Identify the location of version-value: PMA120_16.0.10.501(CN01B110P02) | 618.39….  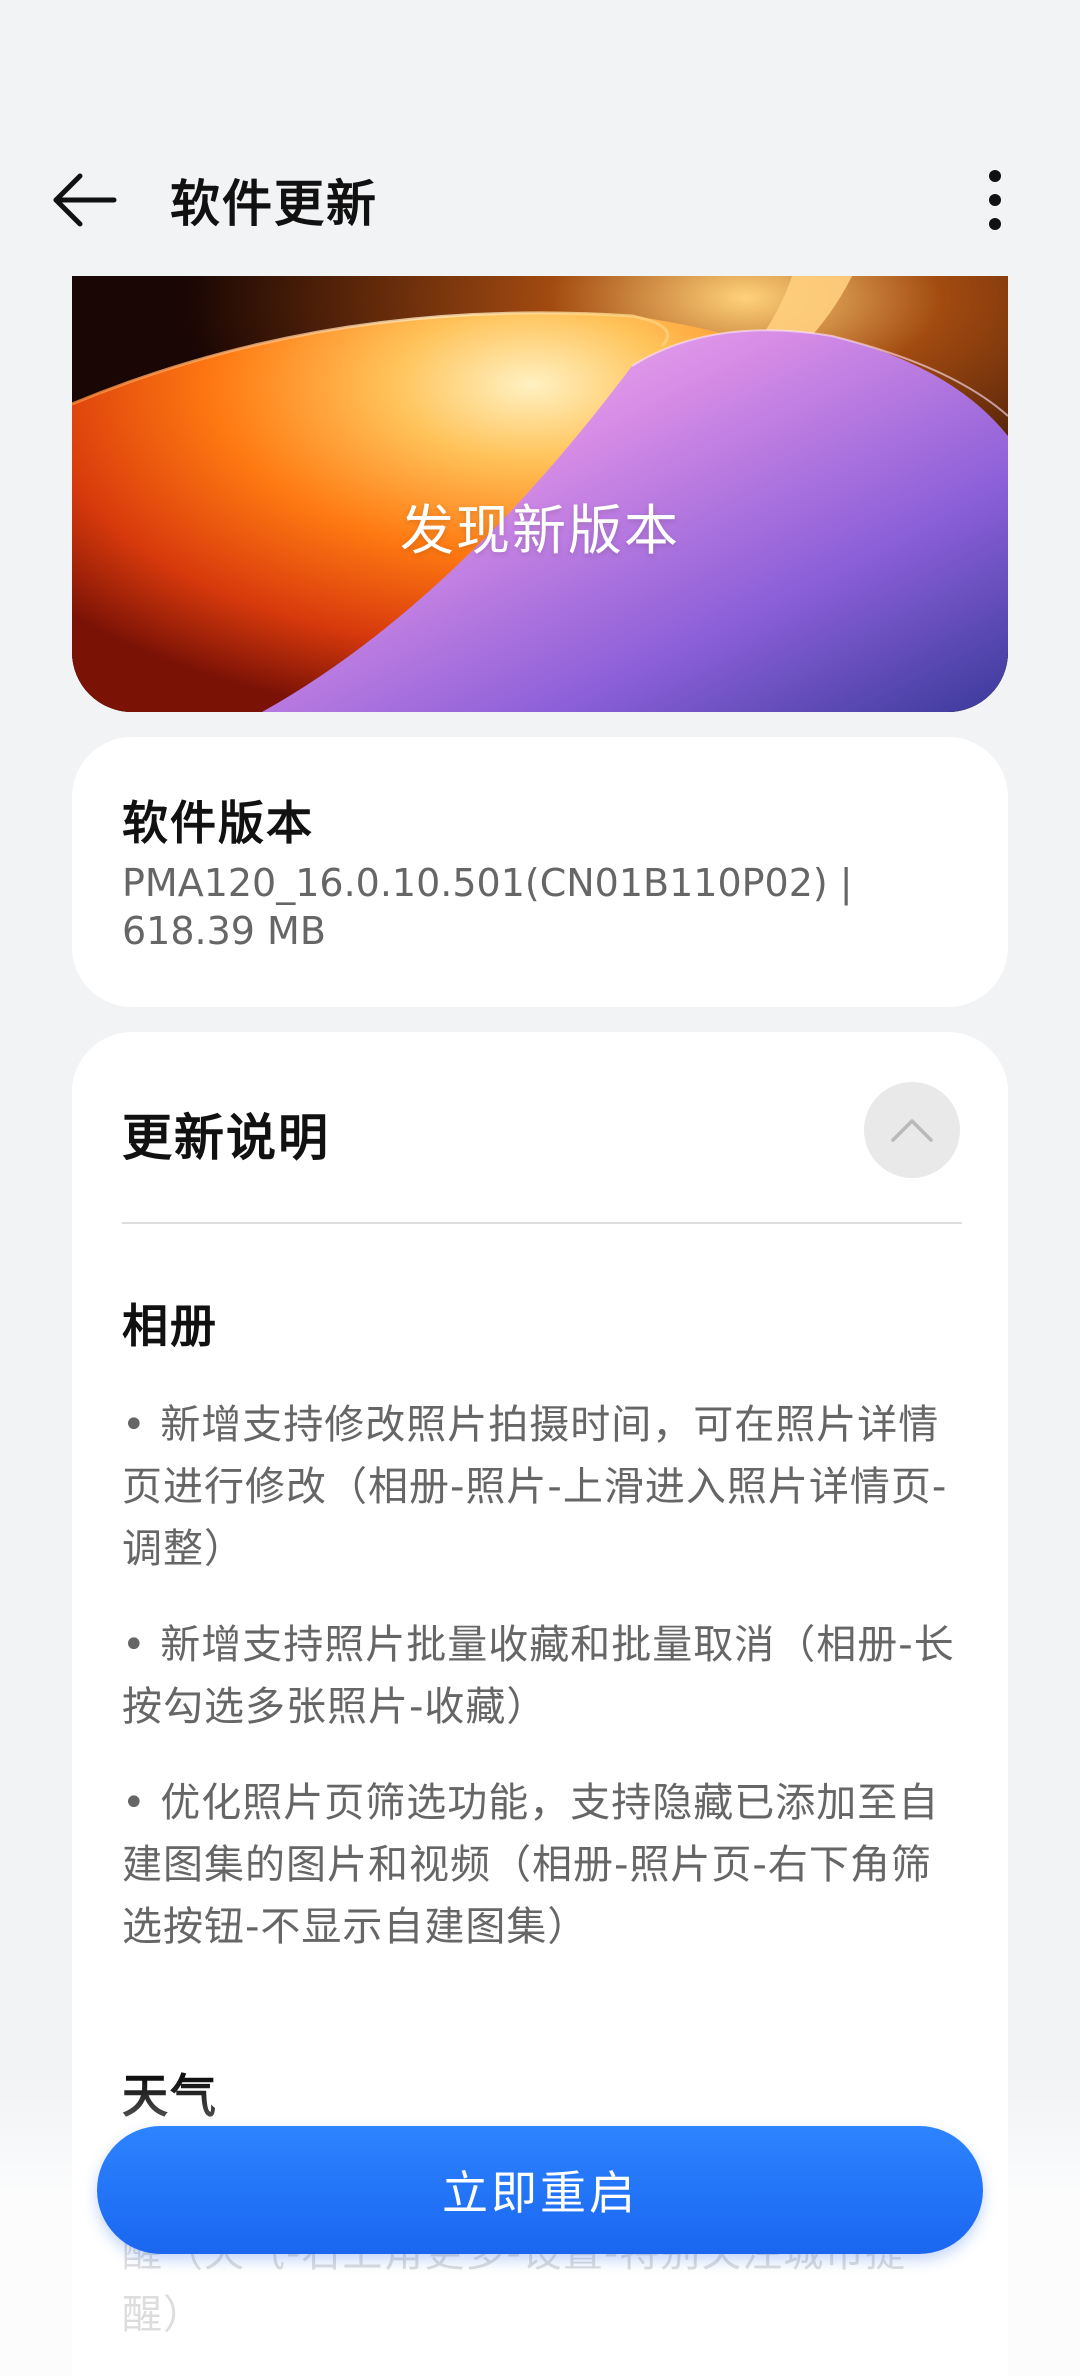
(487, 907).